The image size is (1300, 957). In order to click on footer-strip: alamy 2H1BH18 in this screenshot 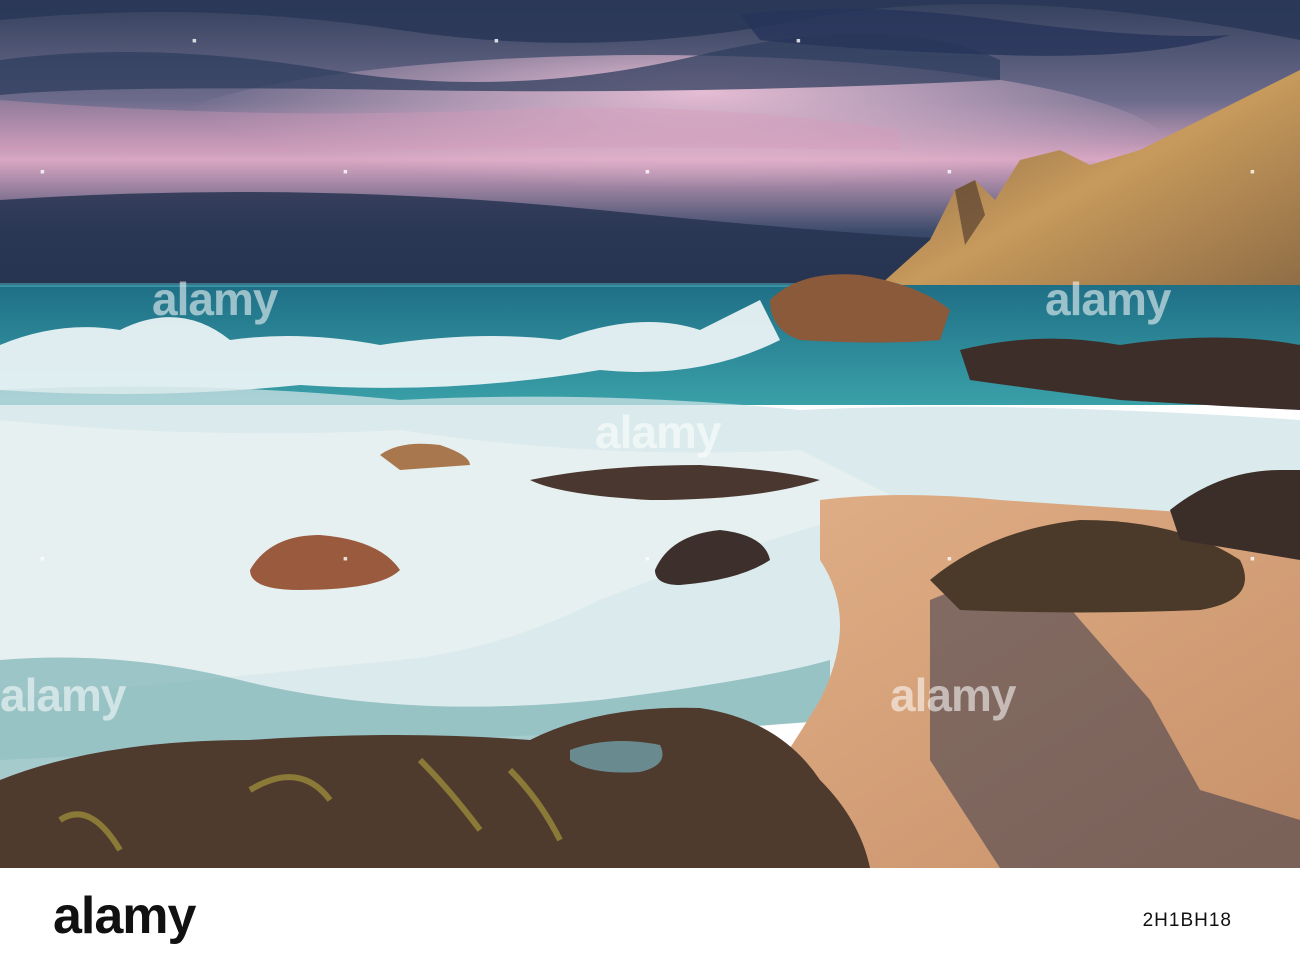, I will do `click(650, 912)`.